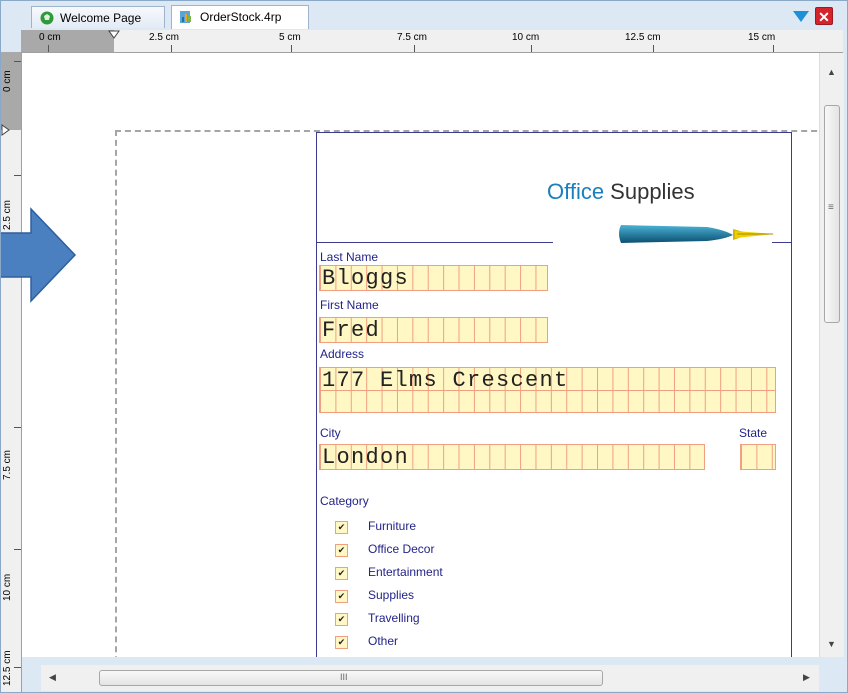 The height and width of the screenshot is (693, 848). Describe the element at coordinates (349, 305) in the screenshot. I see `first-name-label: First Name` at that location.